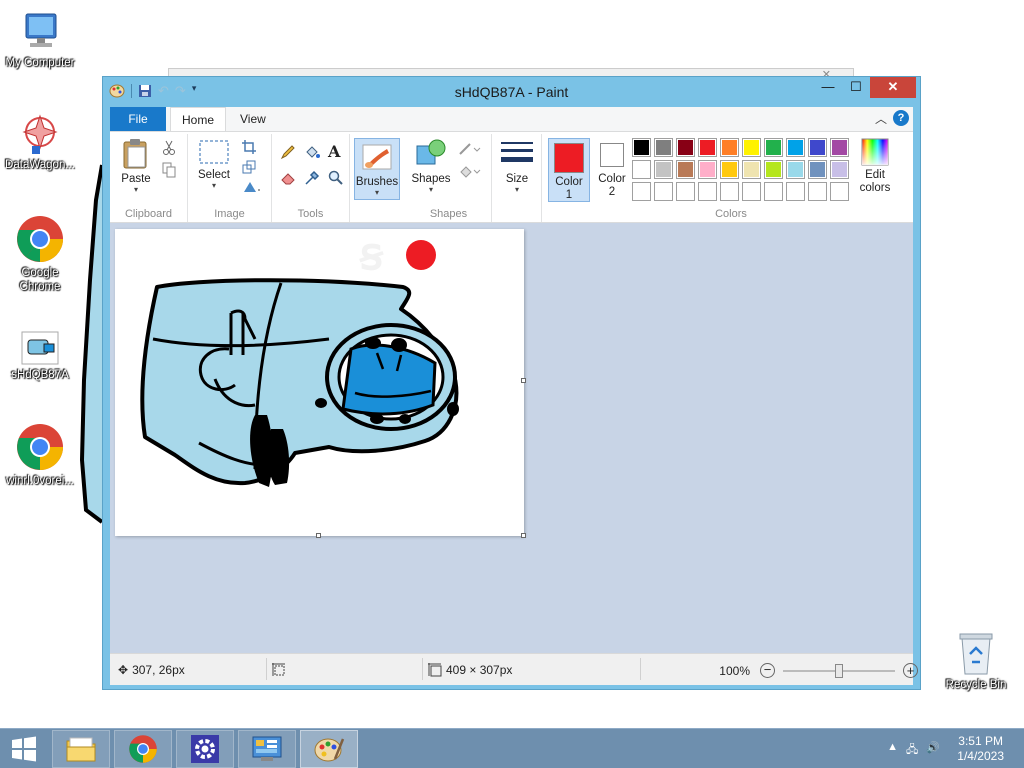 The image size is (1024, 768). I want to click on zoom-slider-thumb, so click(839, 670).